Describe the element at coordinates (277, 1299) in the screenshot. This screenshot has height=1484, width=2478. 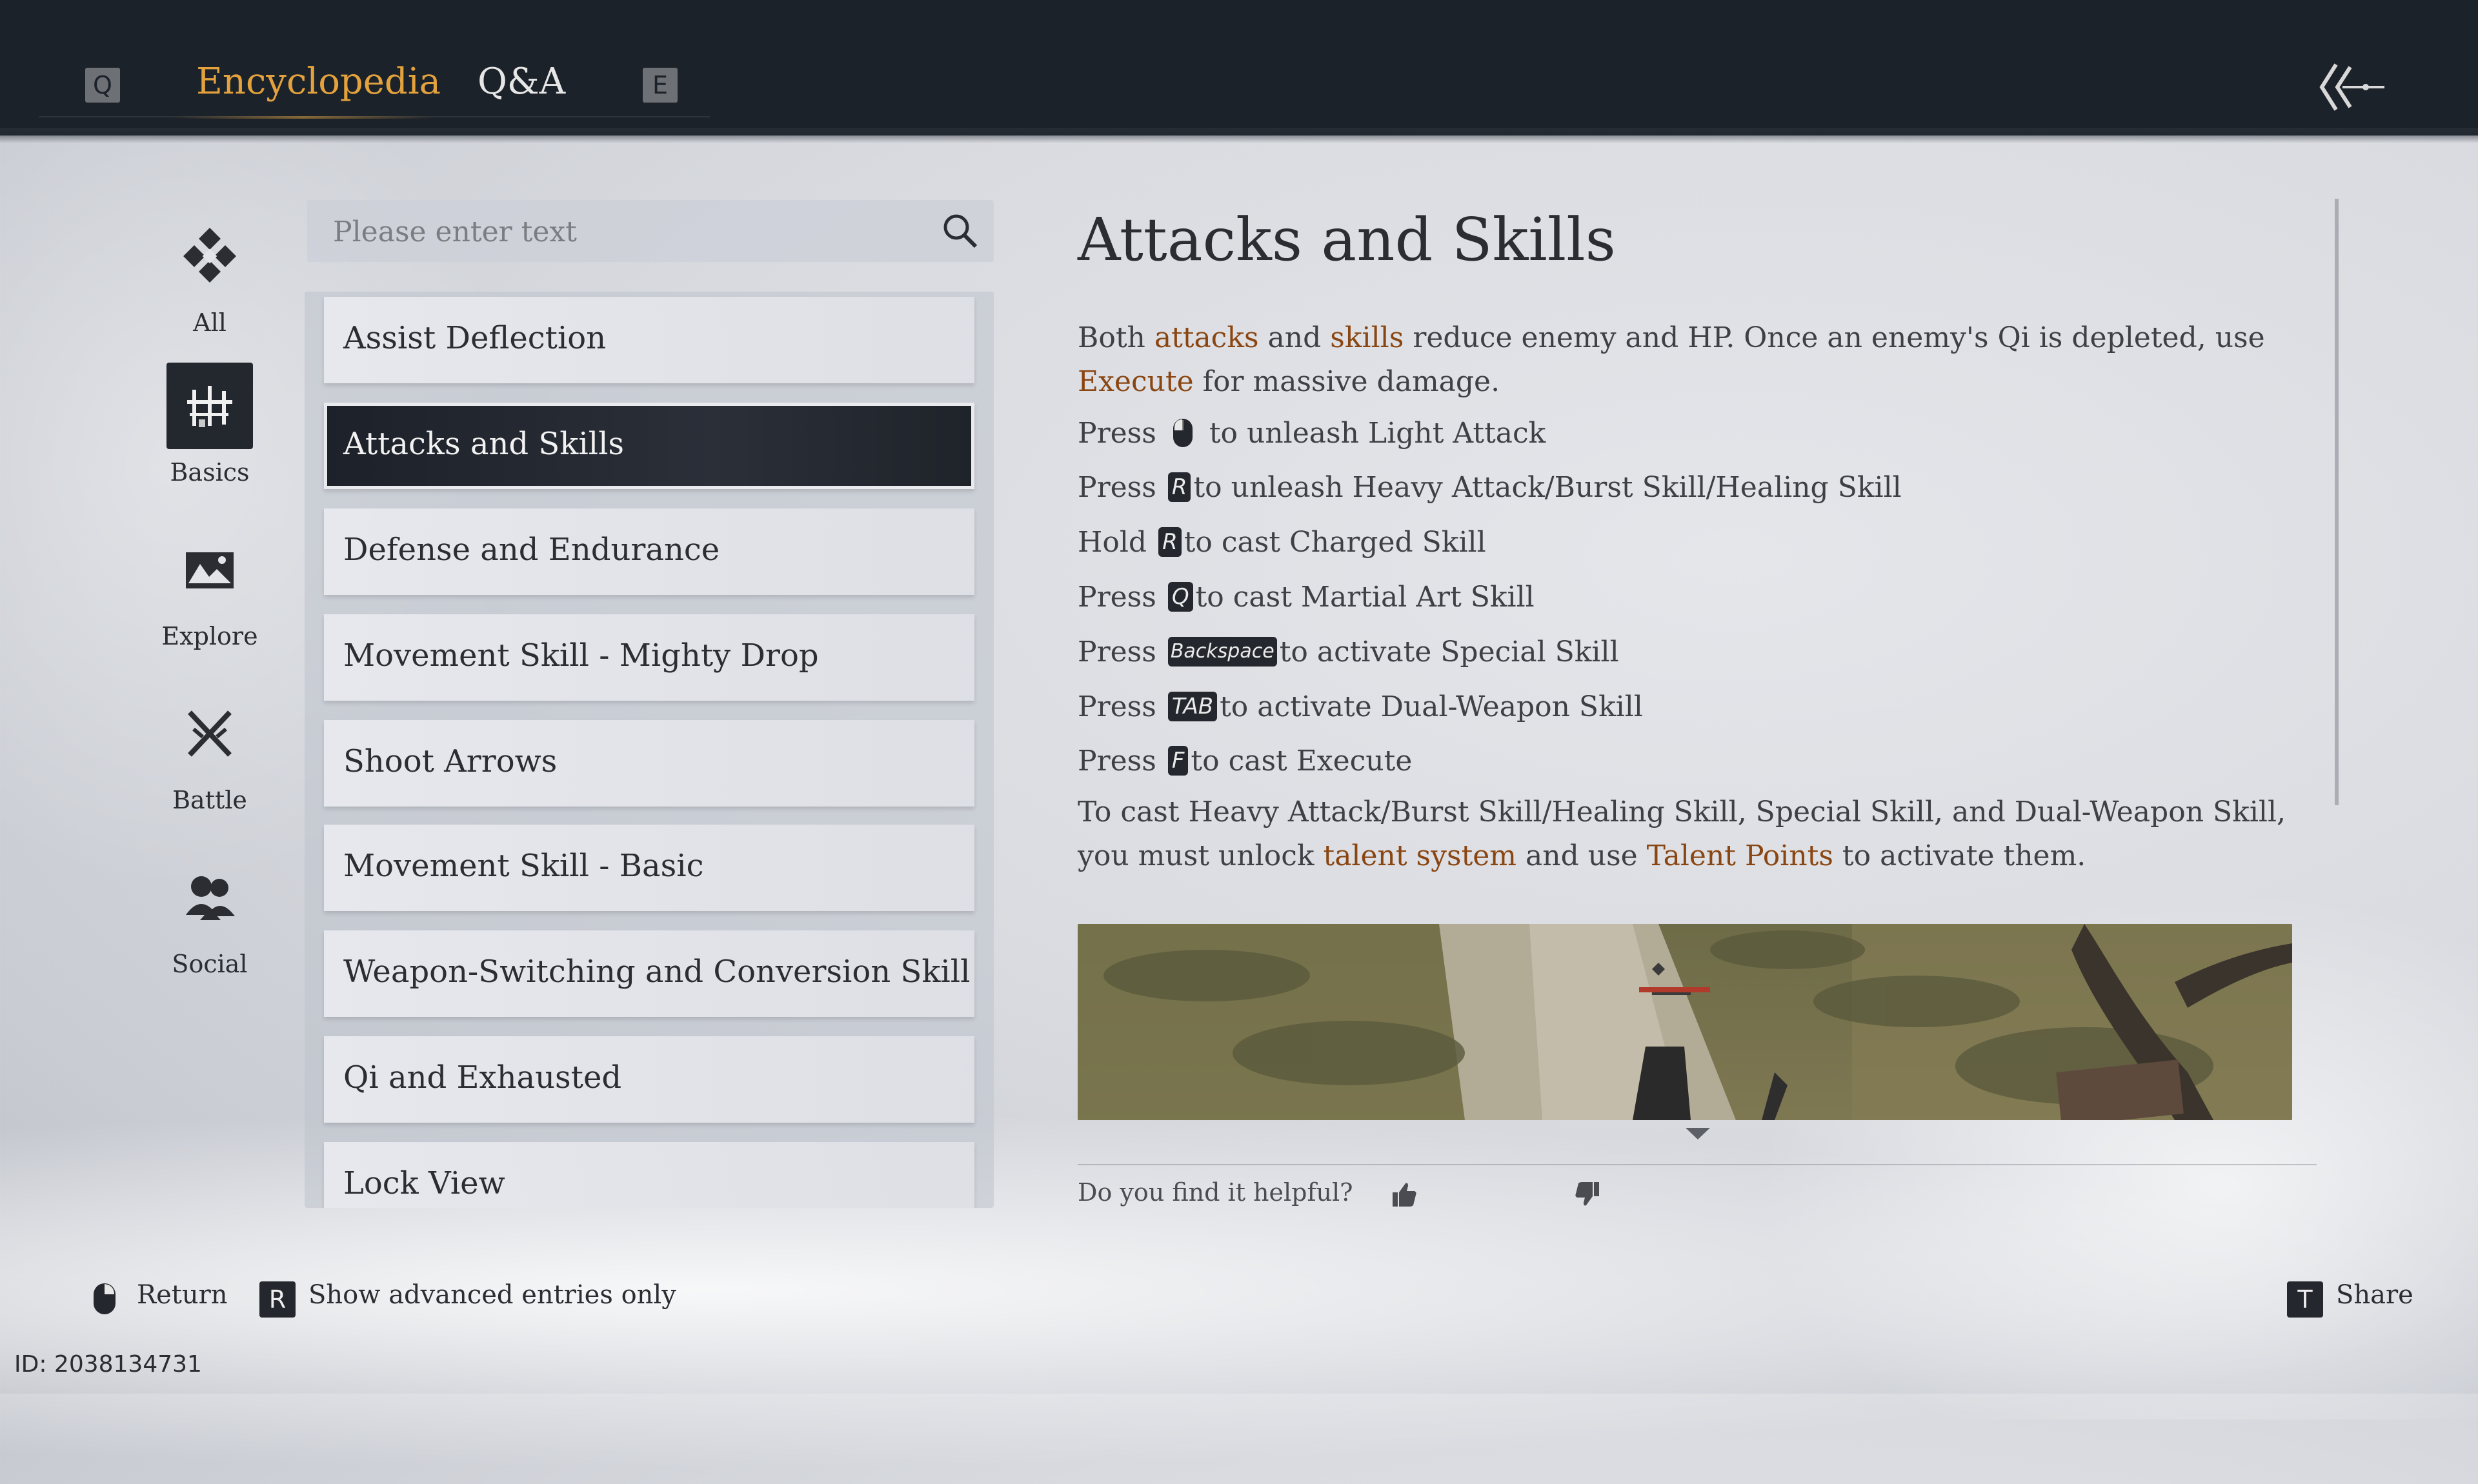
I see `advanced-key: R` at that location.